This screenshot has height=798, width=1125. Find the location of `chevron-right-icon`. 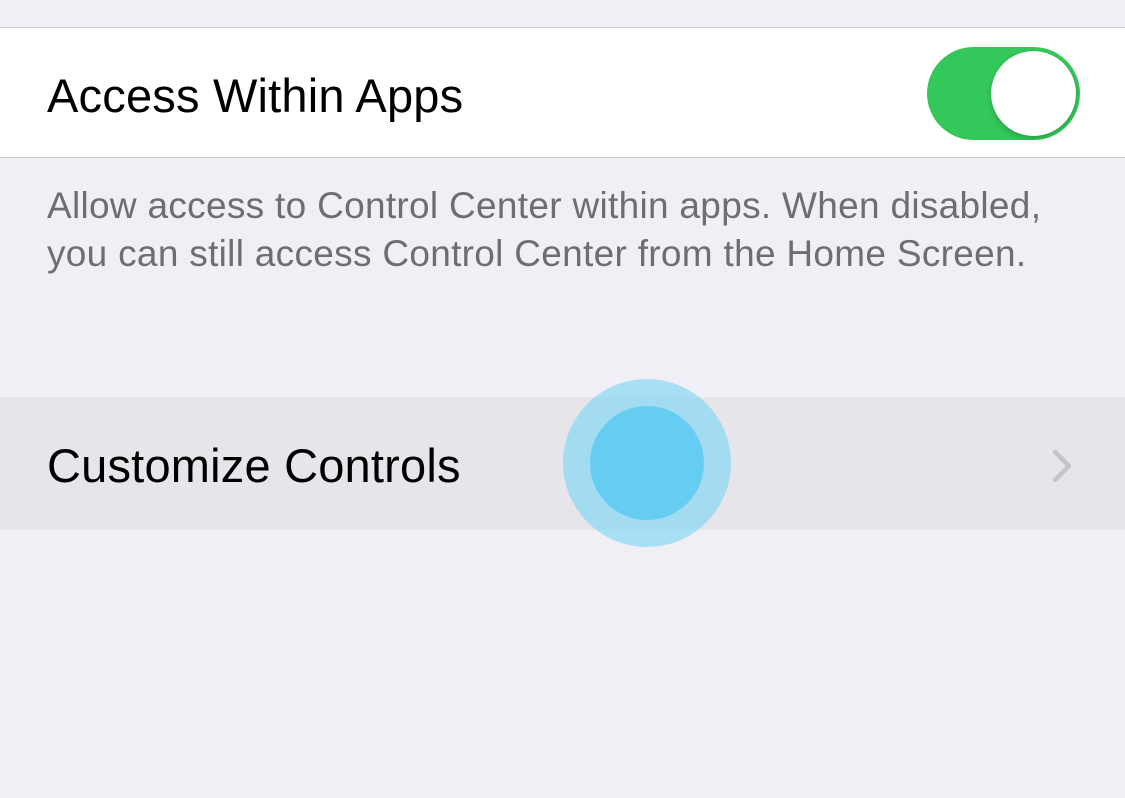

chevron-right-icon is located at coordinates (1062, 466).